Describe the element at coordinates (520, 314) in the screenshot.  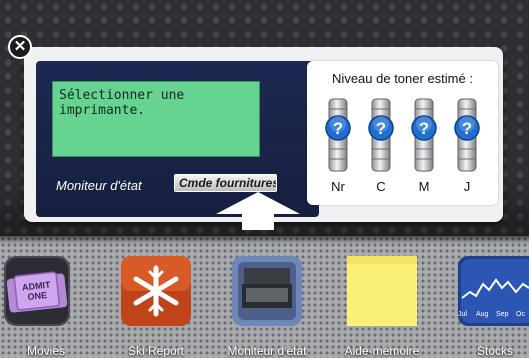
I see `svg-text: Oc` at that location.